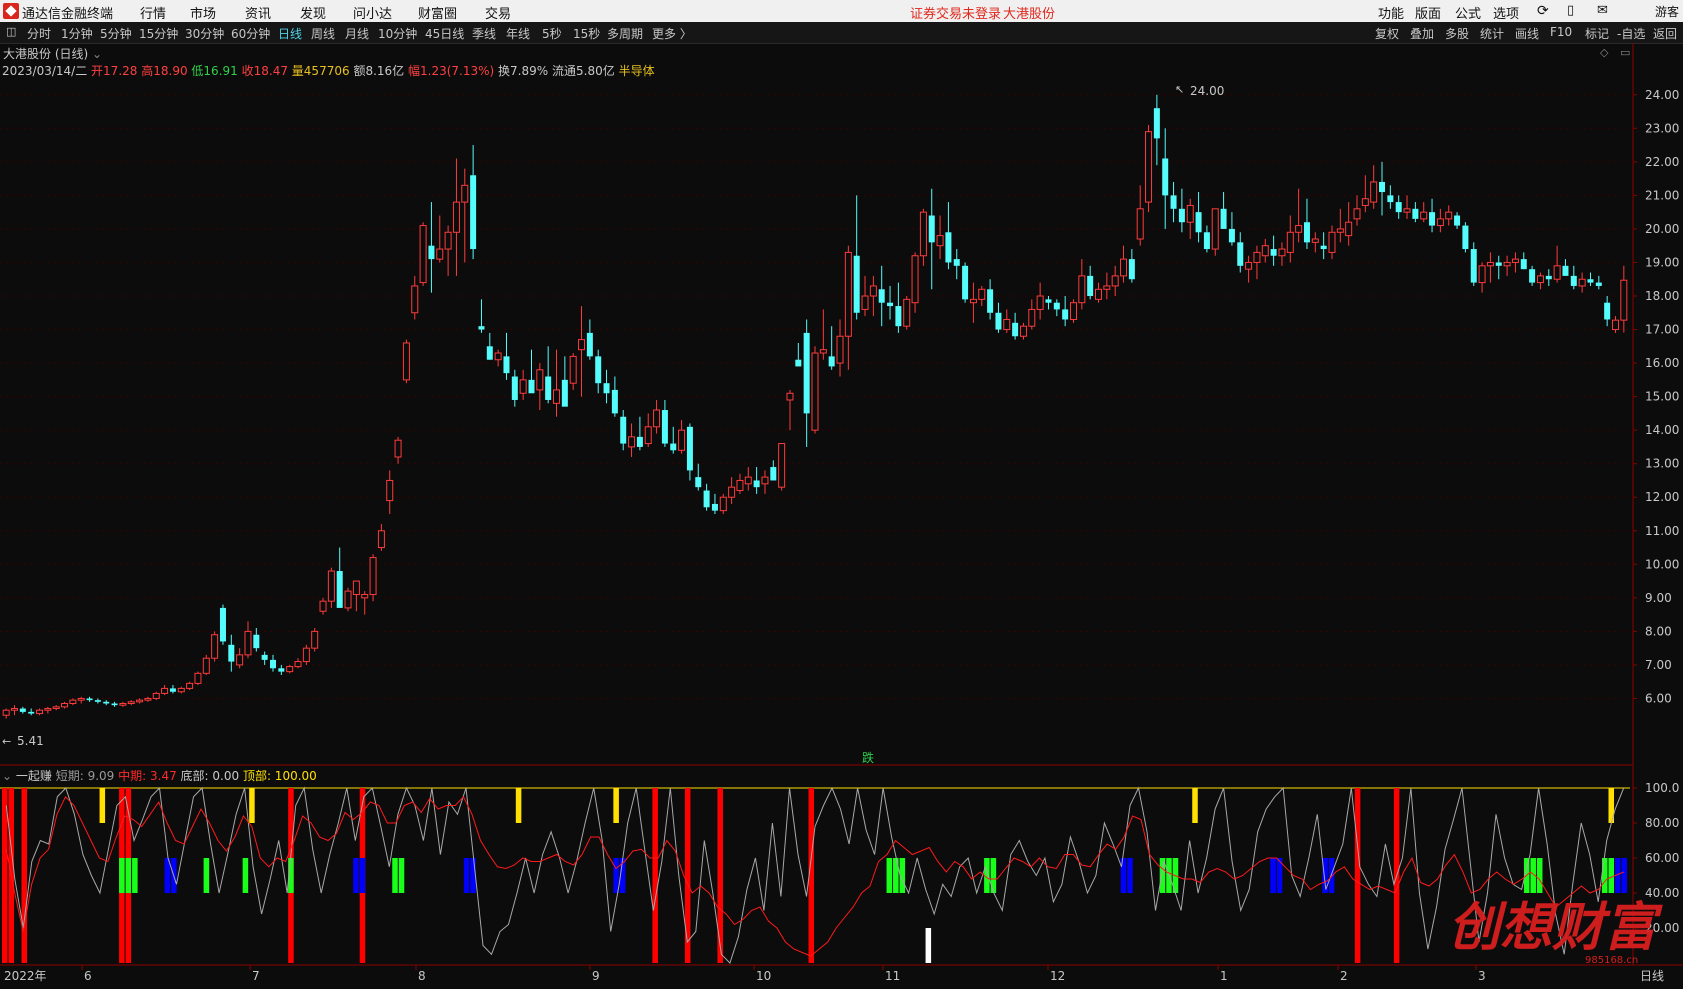 Image resolution: width=1683 pixels, height=989 pixels. Describe the element at coordinates (763, 976) in the screenshot. I see `x-tick-label: 10` at that location.